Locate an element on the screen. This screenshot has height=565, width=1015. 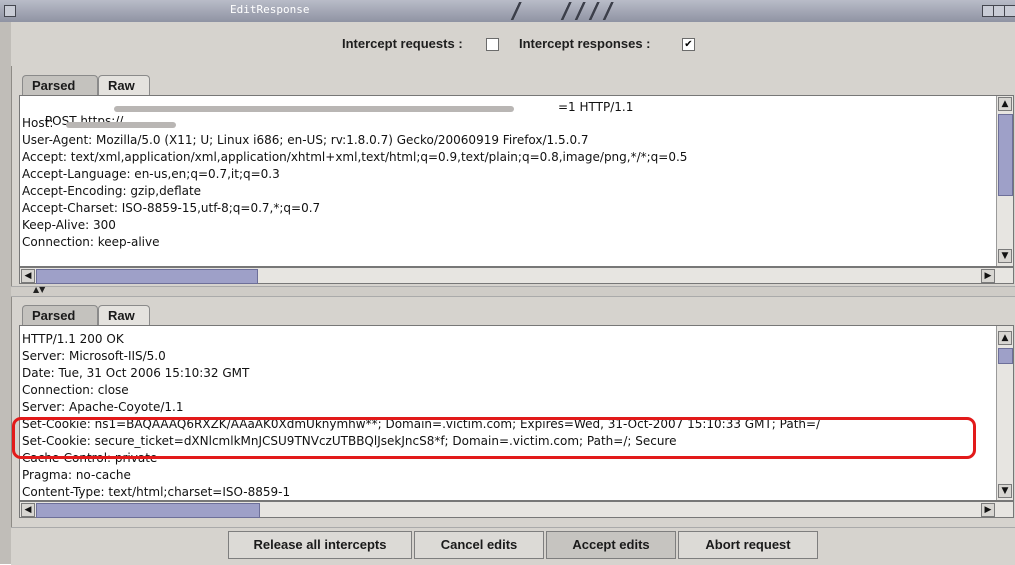
response-line: Server: Microsoft-IIS/5.0 is located at coordinates (94, 356).